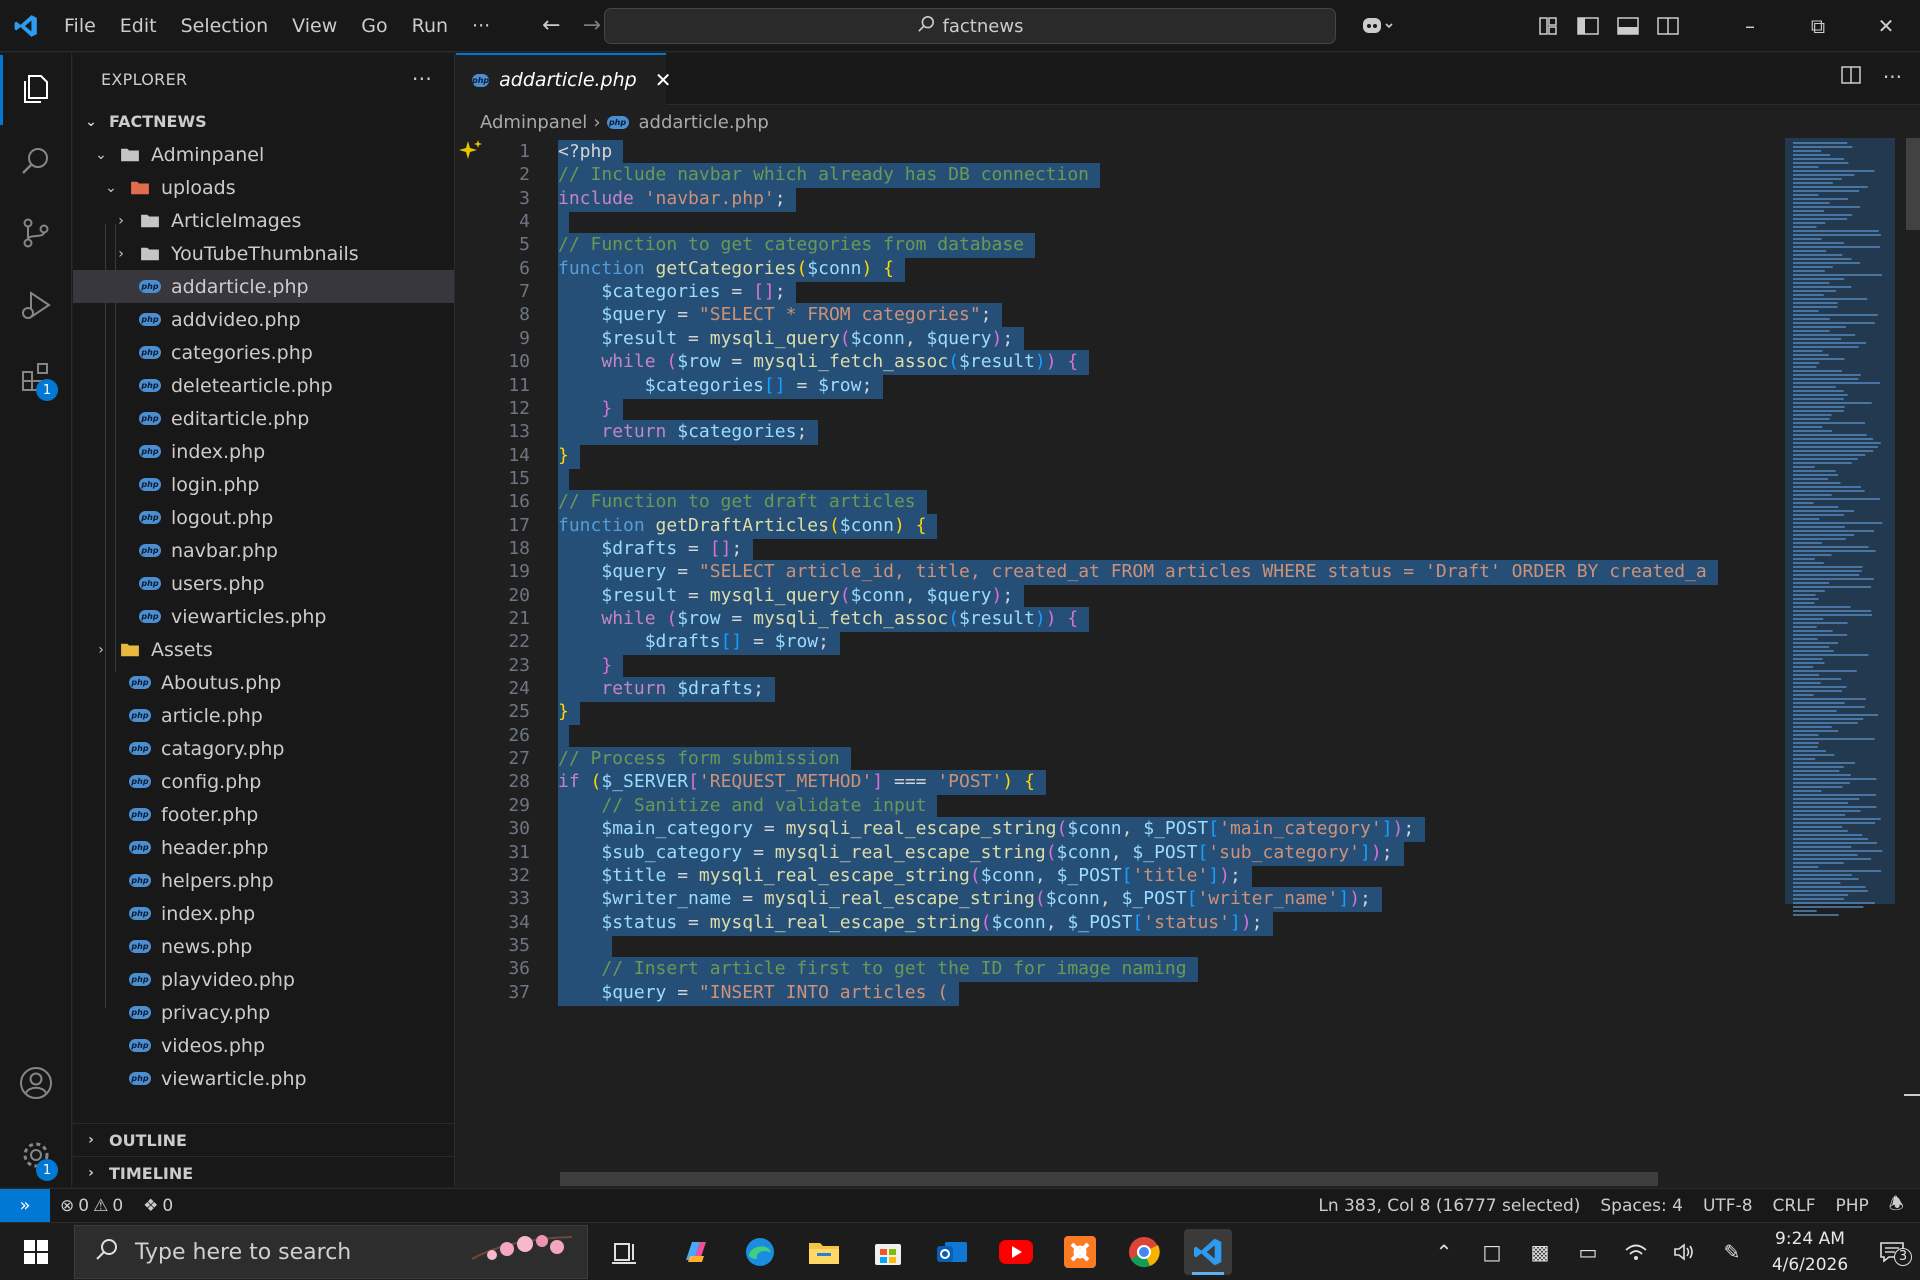 The width and height of the screenshot is (1920, 1280). What do you see at coordinates (1851, 77) in the screenshot?
I see `split-editor-icon` at bounding box center [1851, 77].